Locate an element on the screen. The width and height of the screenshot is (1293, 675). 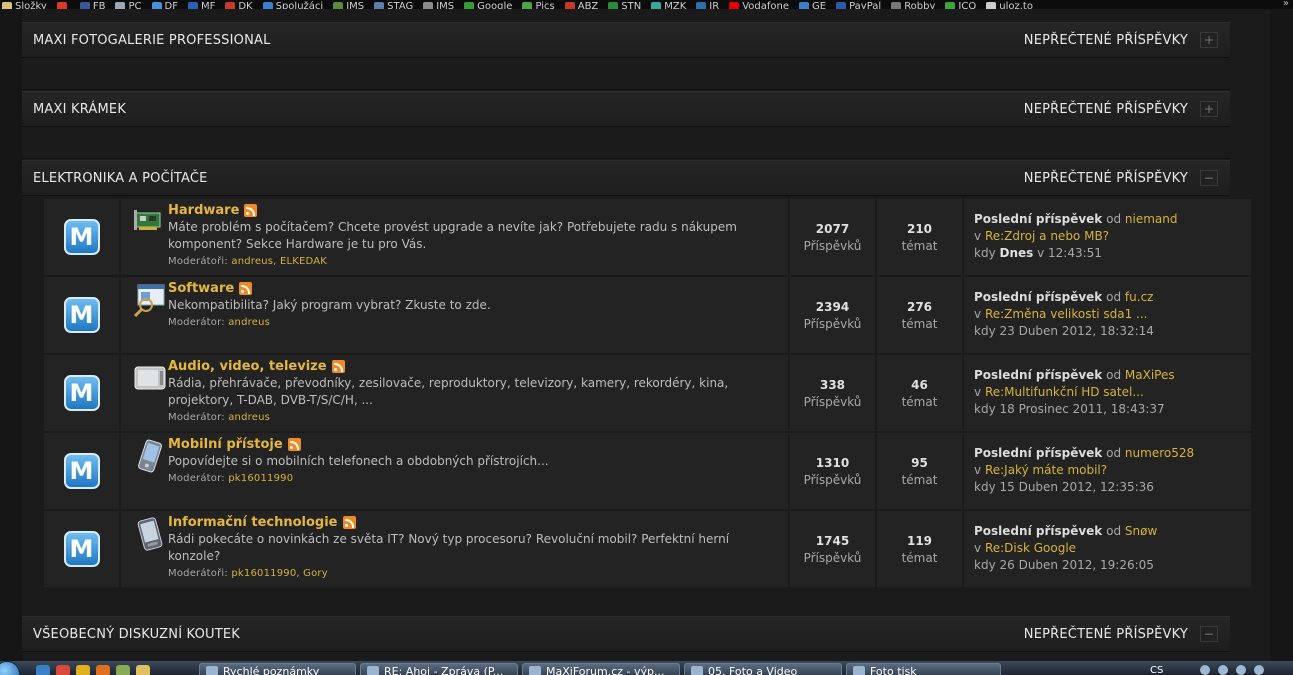
bookmark-item: DK is located at coordinates (239, 5).